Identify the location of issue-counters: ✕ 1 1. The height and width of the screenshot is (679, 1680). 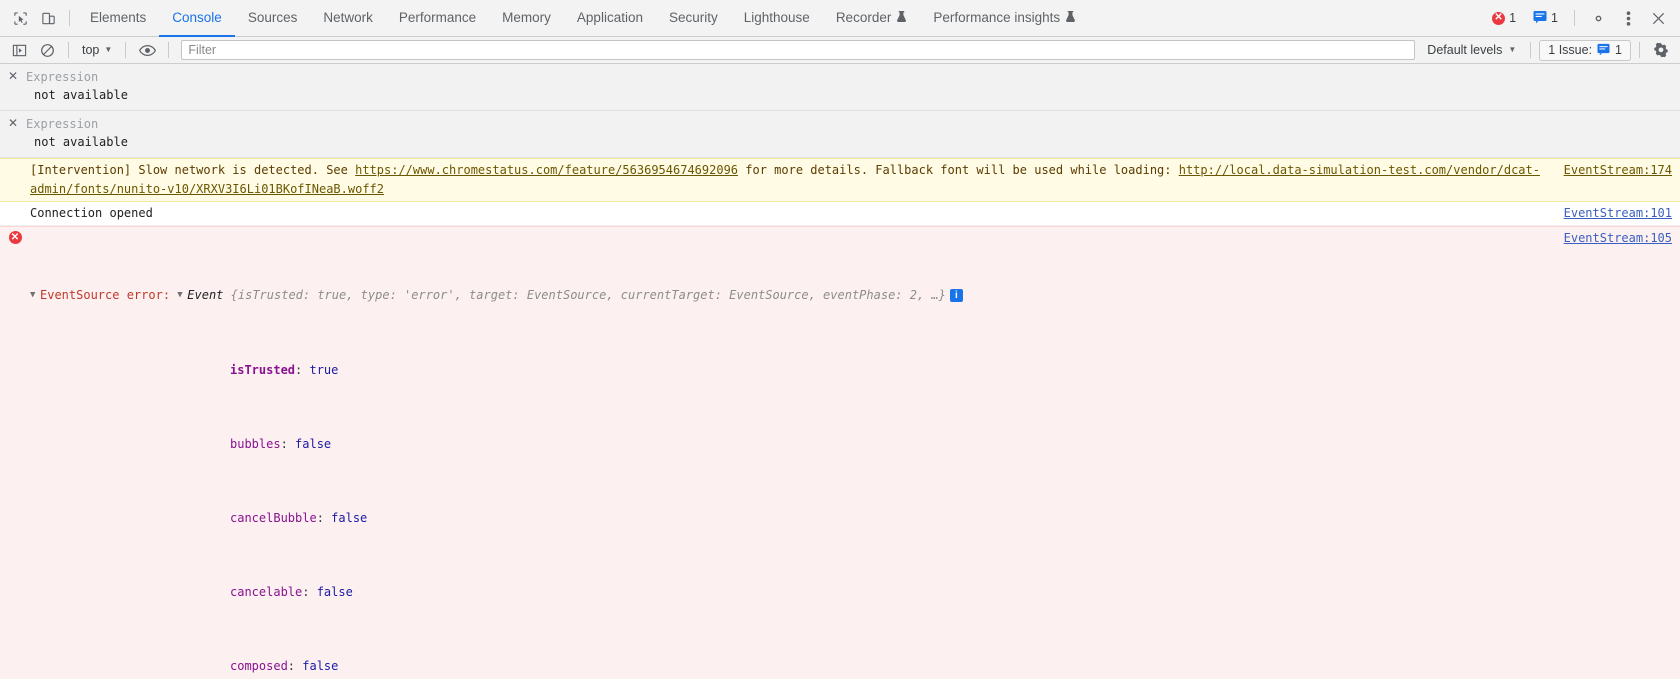
(1525, 18).